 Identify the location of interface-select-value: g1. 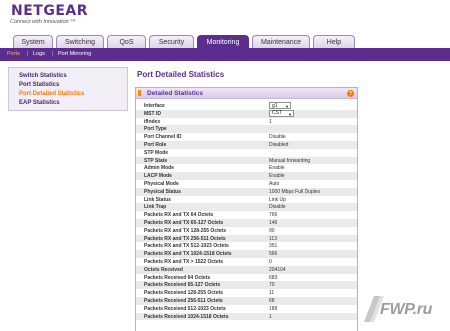
(275, 105).